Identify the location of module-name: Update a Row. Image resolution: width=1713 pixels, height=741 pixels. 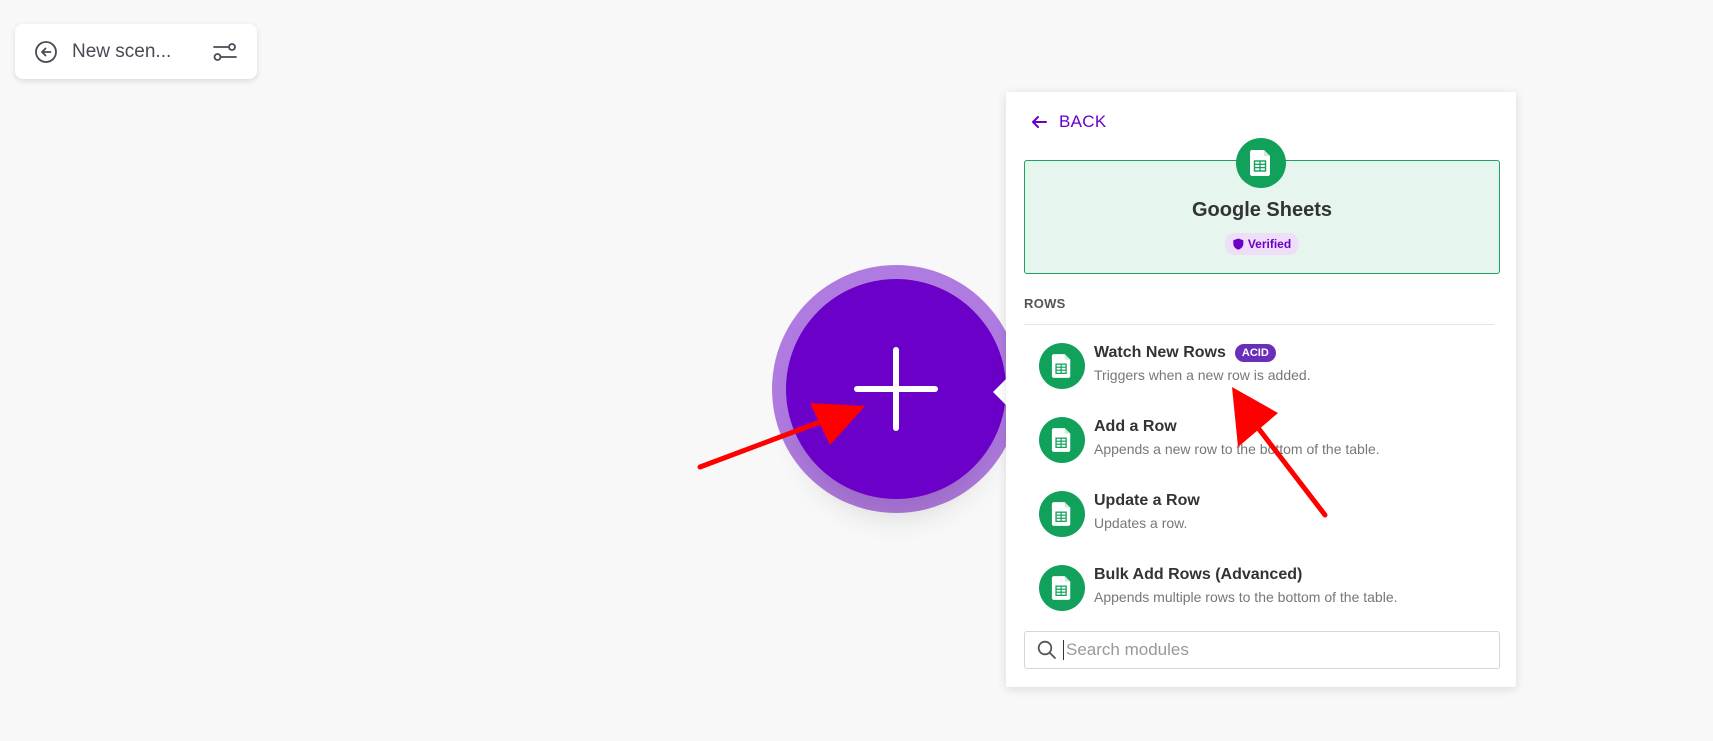
(1147, 501).